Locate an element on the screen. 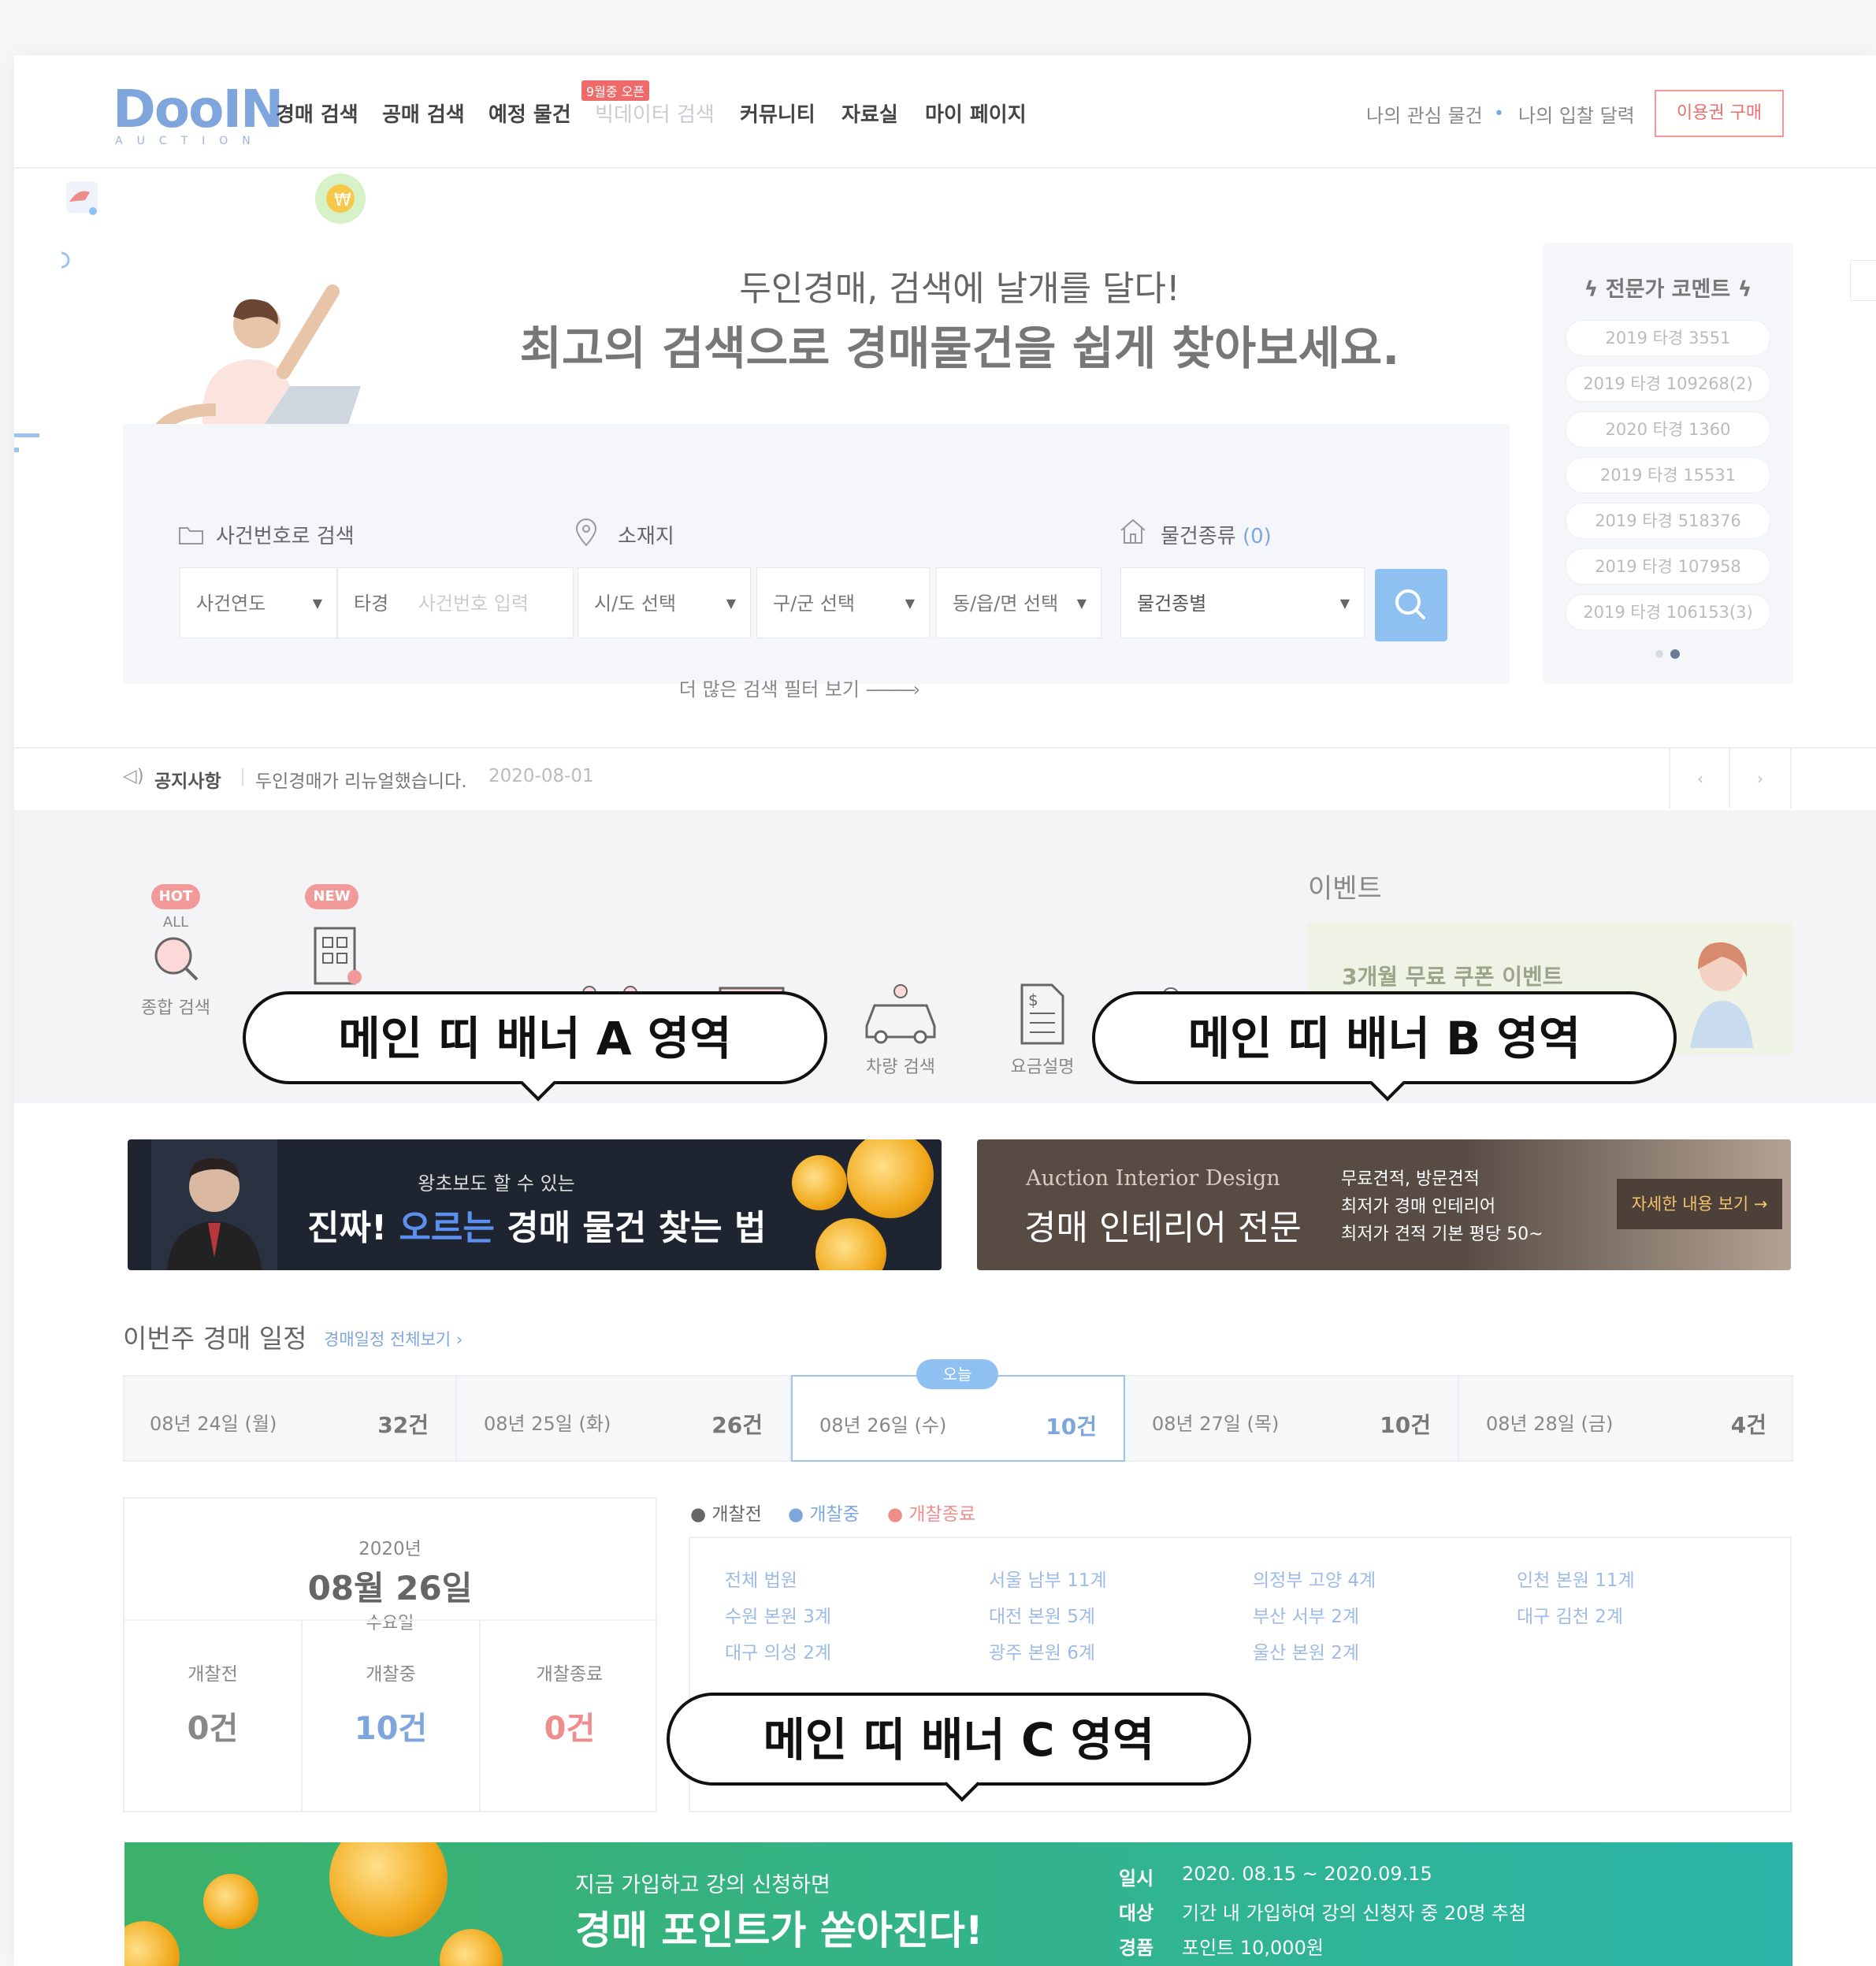 The height and width of the screenshot is (1966, 1876). nav-bigdata: 빅데이터 검색 is located at coordinates (655, 113).